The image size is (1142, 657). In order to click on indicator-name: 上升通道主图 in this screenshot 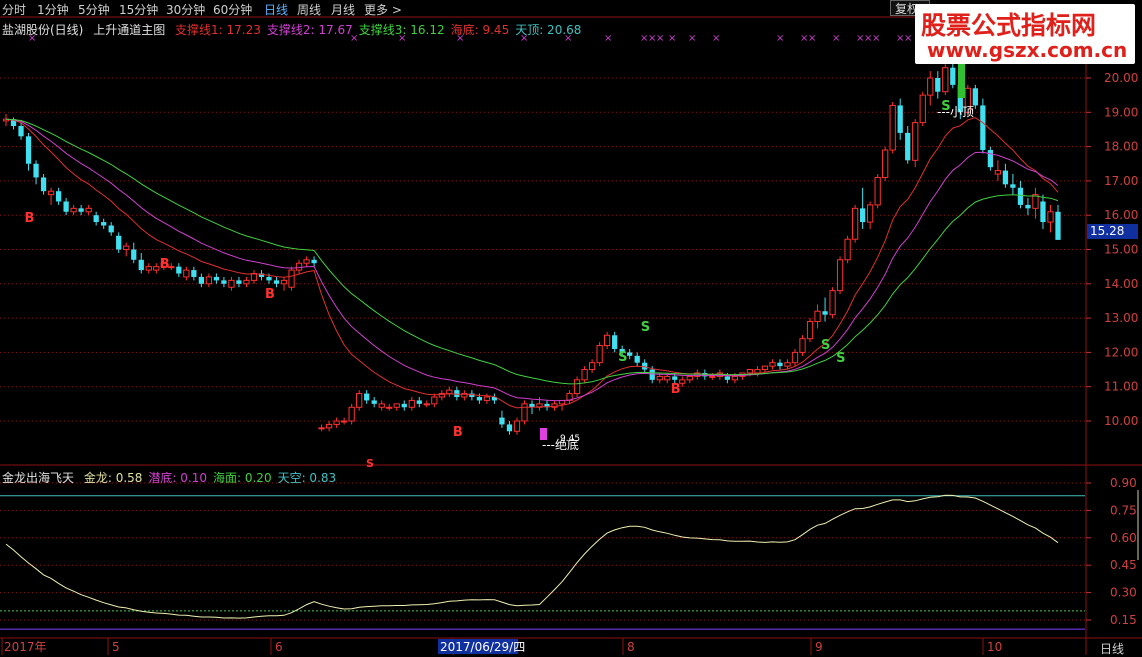, I will do `click(129, 30)`.